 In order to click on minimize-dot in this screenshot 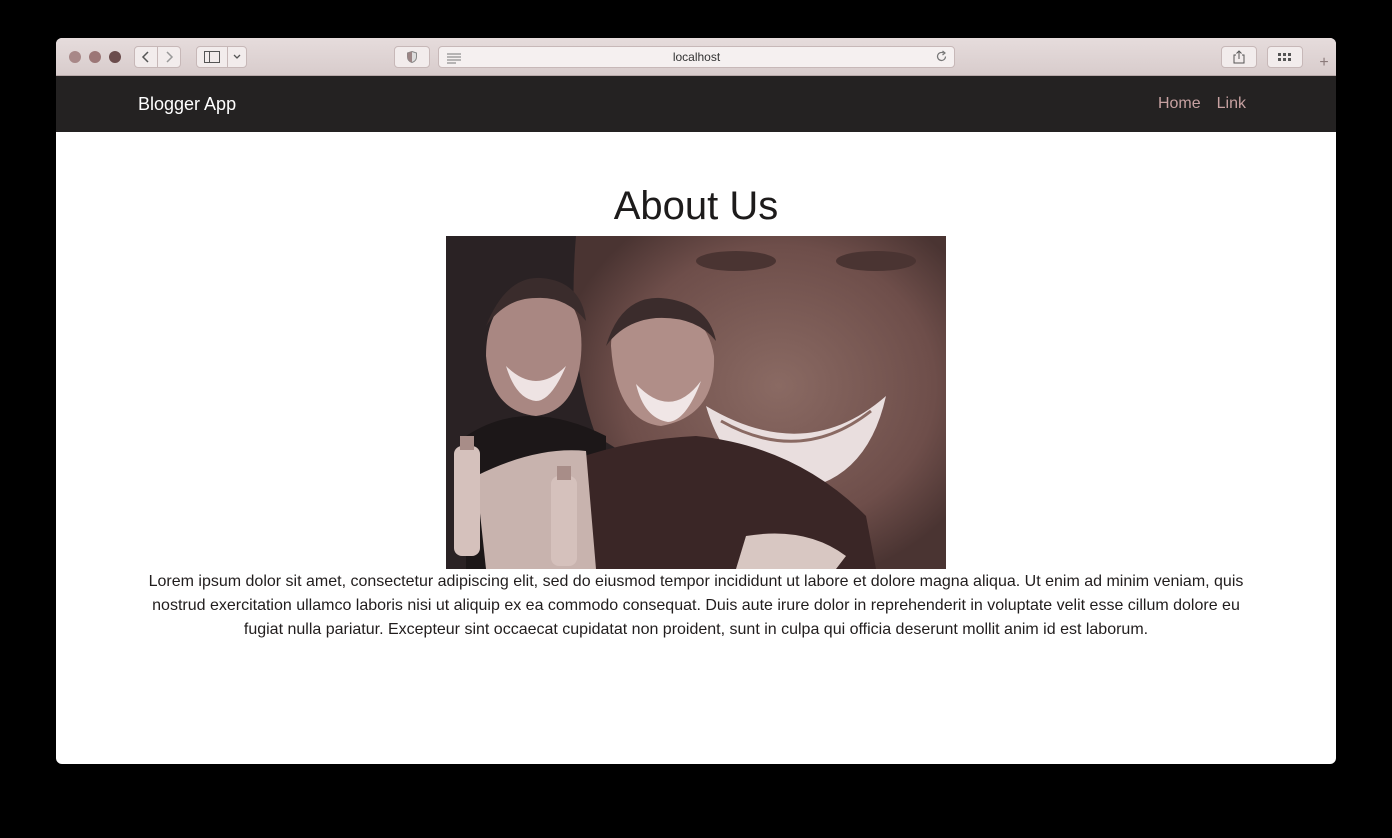, I will do `click(95, 57)`.